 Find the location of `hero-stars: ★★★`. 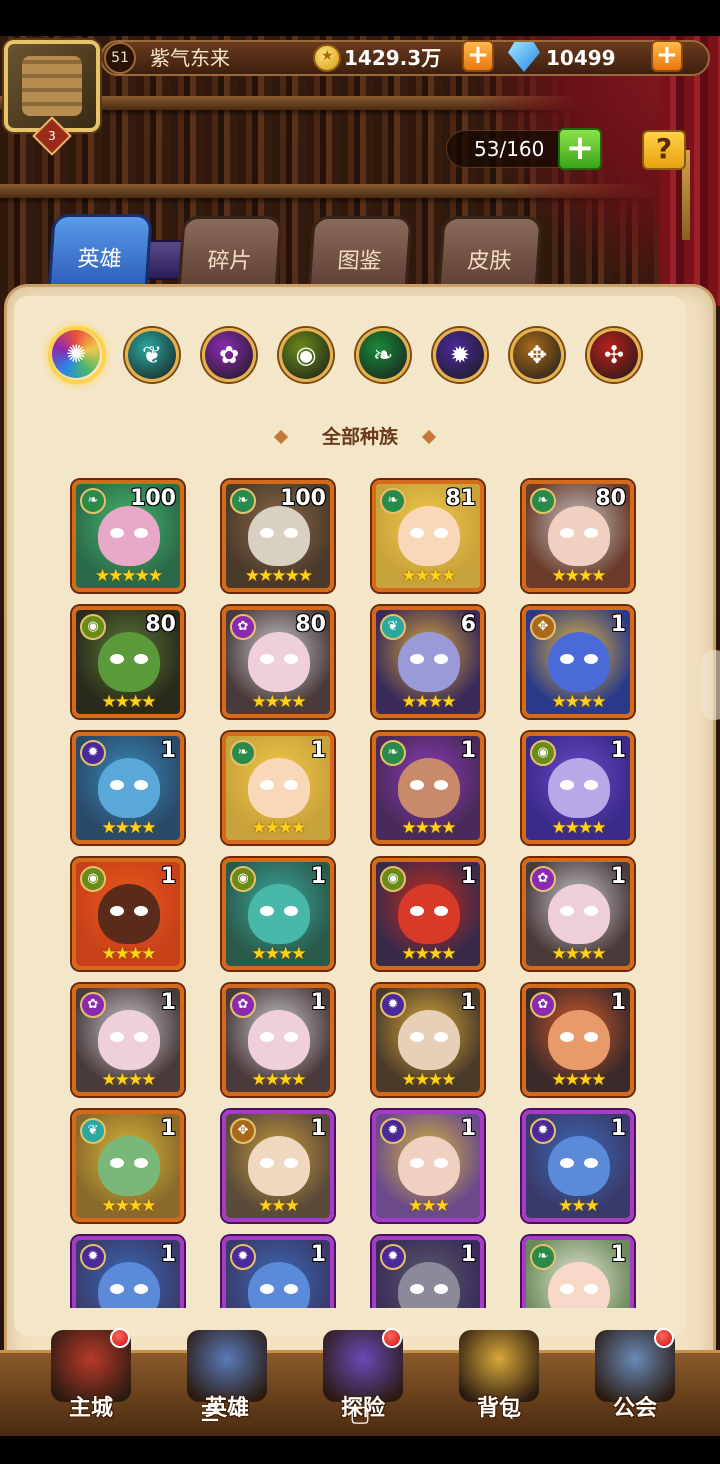

hero-stars: ★★★ is located at coordinates (579, 1206).